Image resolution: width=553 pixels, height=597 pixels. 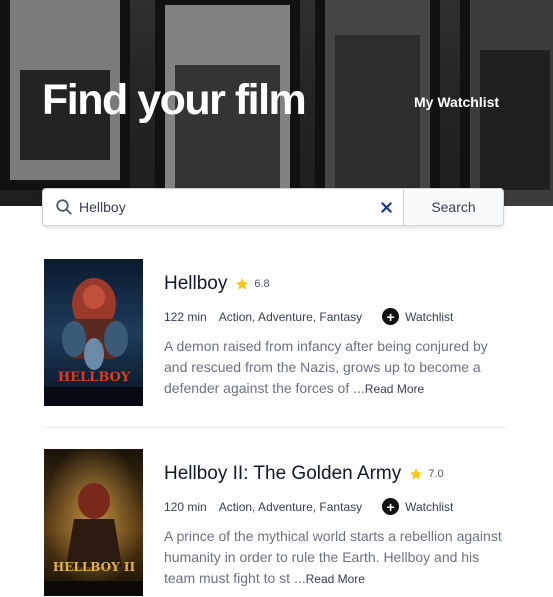 I want to click on movie-rating: 6.8, so click(x=262, y=284).